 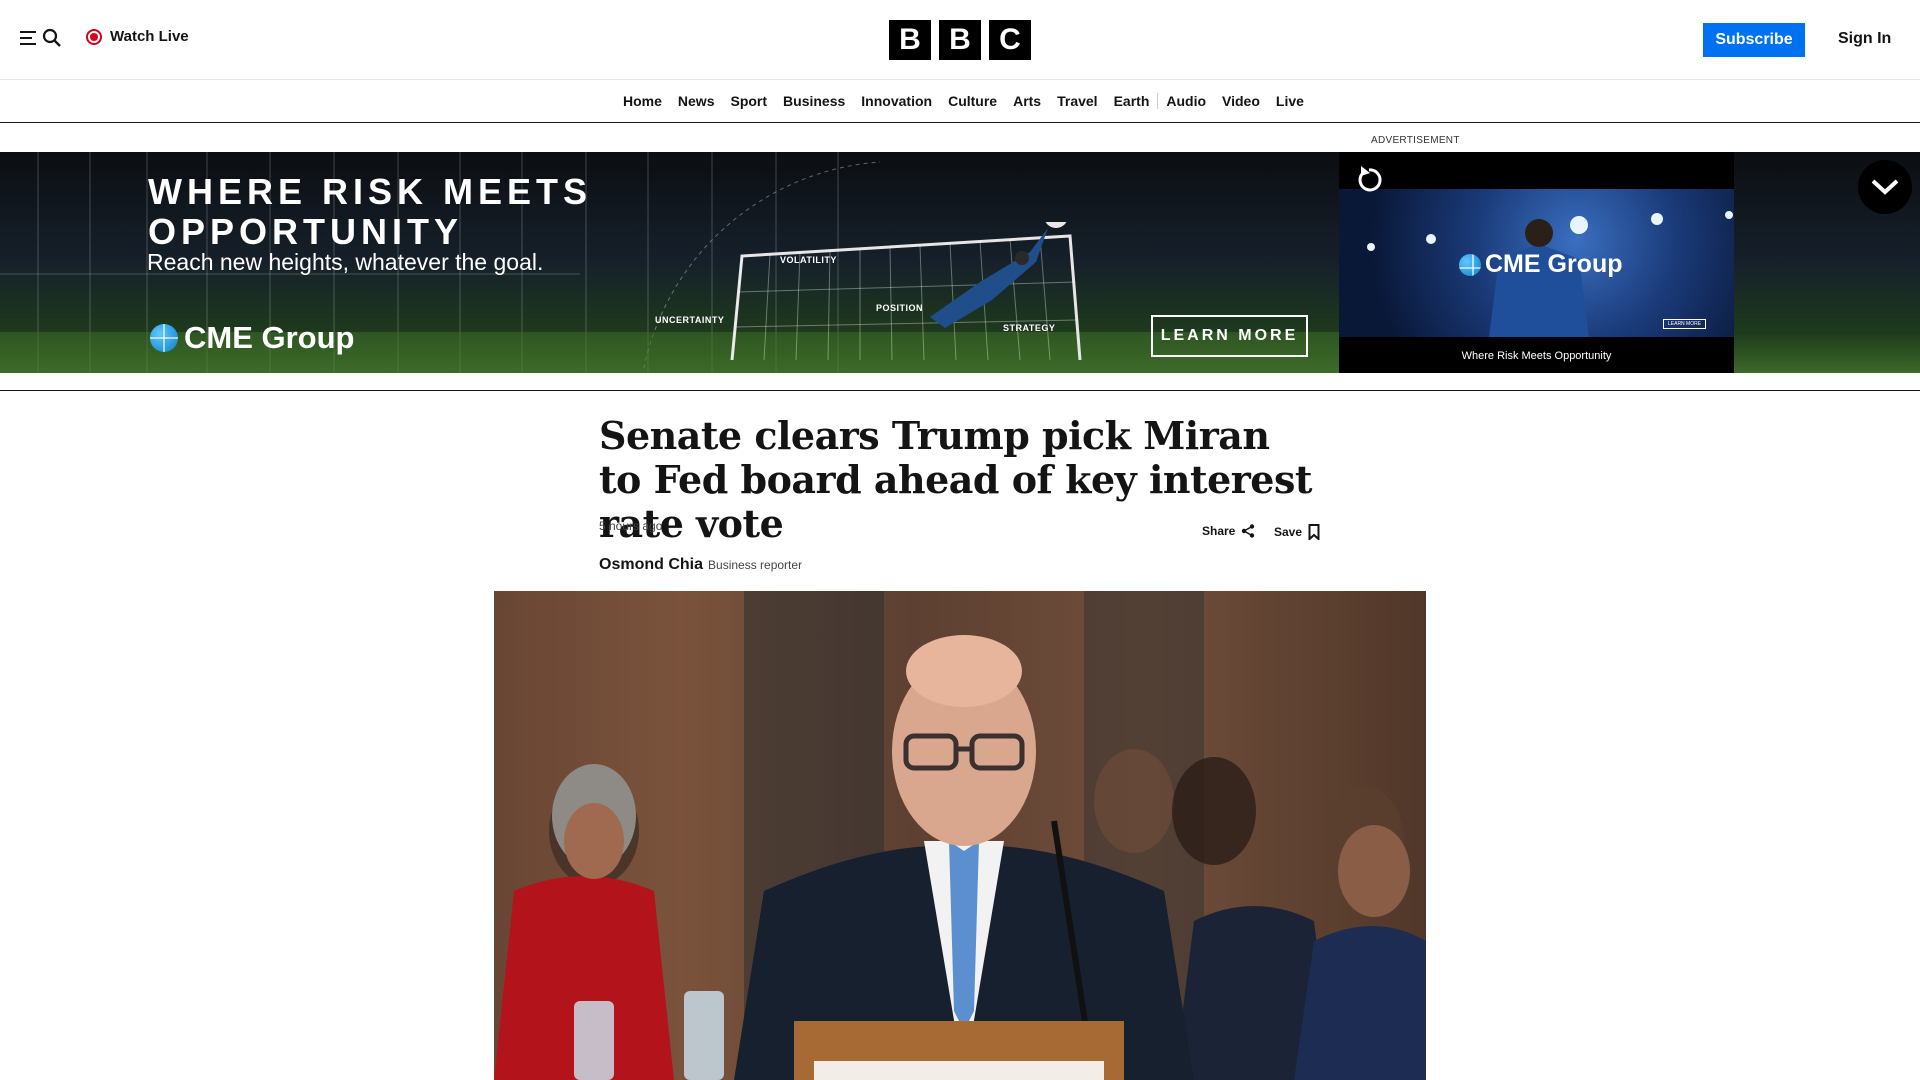 I want to click on bookmark-icon, so click(x=1314, y=532).